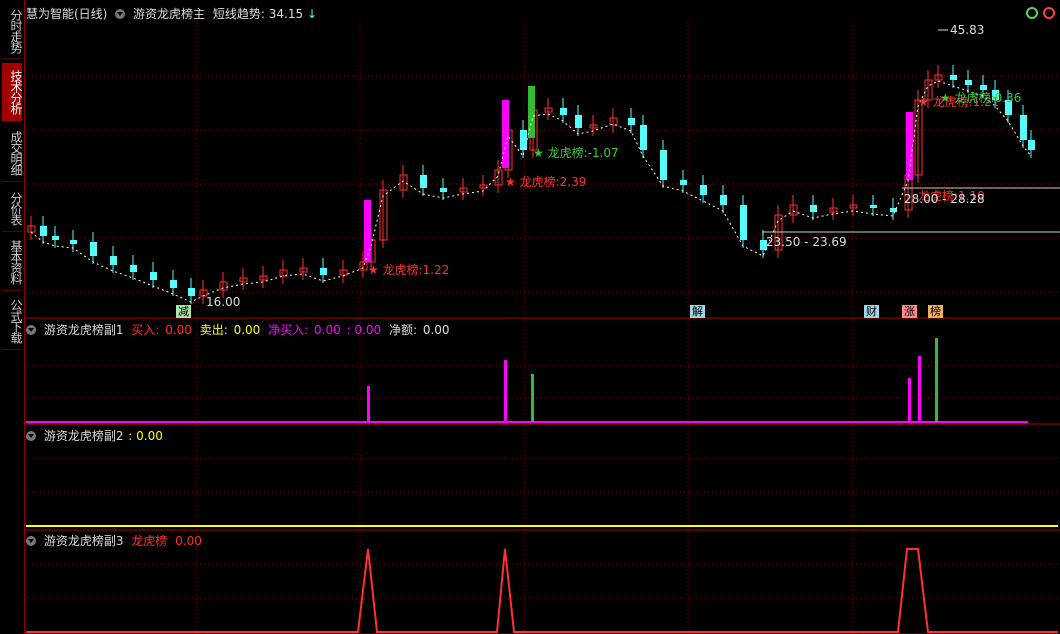  I want to click on sub3-menu-icon, so click(31, 541).